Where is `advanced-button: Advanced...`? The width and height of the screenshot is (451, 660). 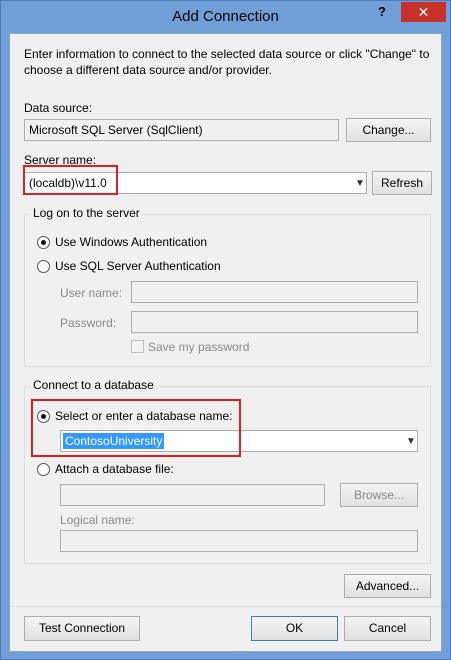 advanced-button: Advanced... is located at coordinates (387, 586).